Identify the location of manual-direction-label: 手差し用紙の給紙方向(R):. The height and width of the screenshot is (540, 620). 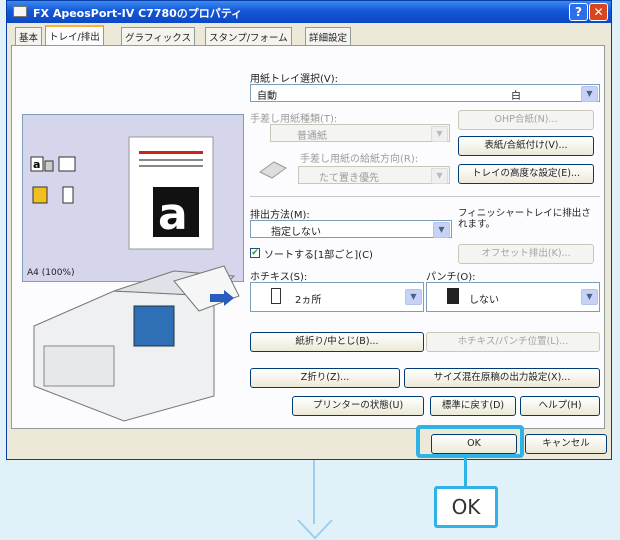
(359, 159).